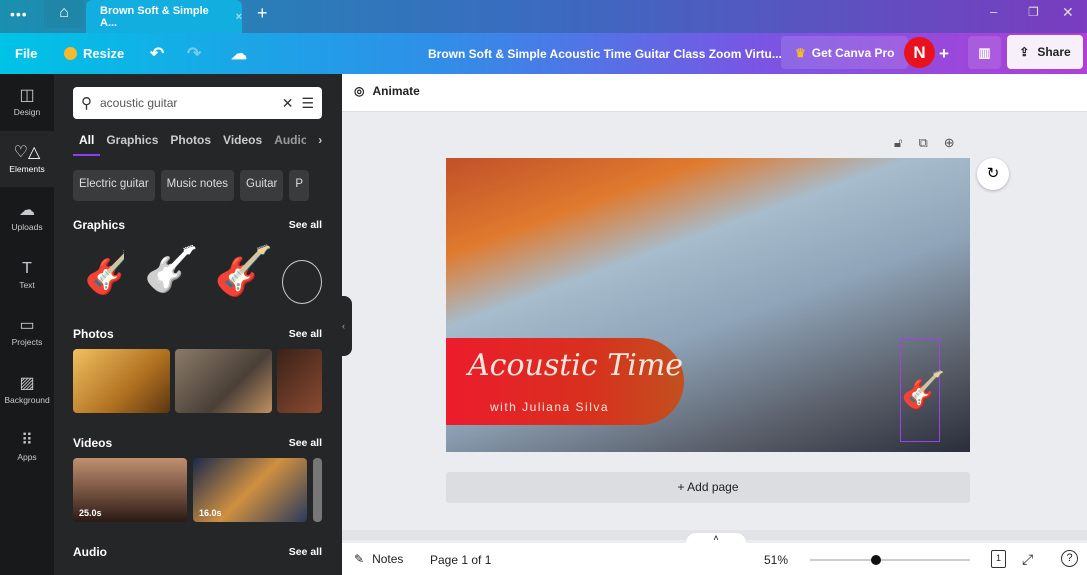 This screenshot has height=575, width=1087. What do you see at coordinates (714, 559) in the screenshot?
I see `bottom-bar: ✎ Notes Page 1 of 1 51% 1 ⤢ ?` at bounding box center [714, 559].